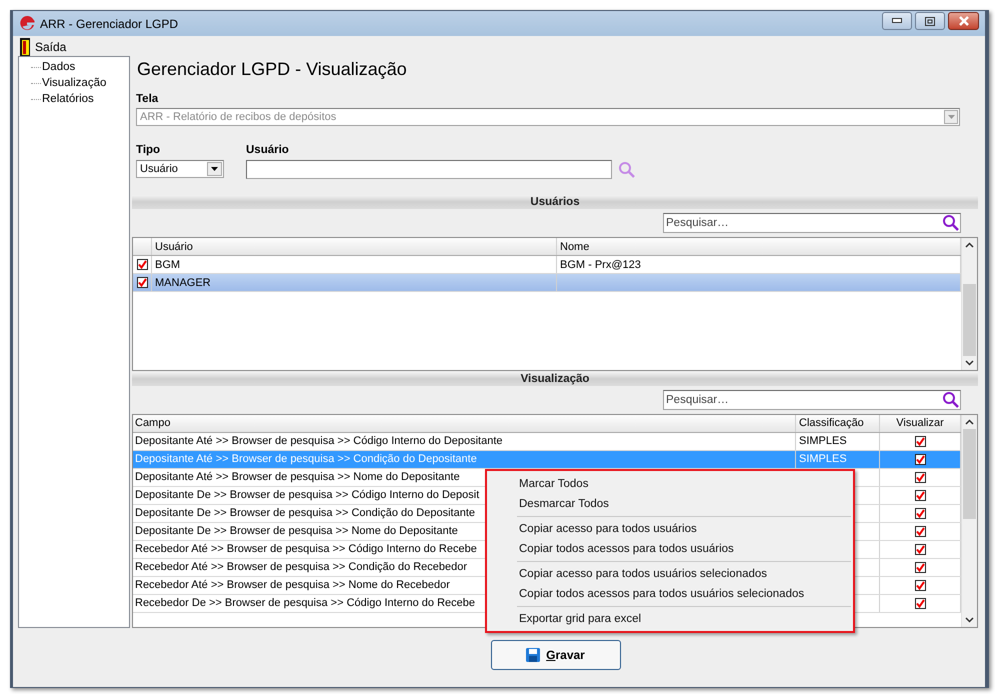 The height and width of the screenshot is (694, 995). What do you see at coordinates (670, 548) in the screenshot?
I see `menu-item: Copiar todos acessos para todos usuários` at bounding box center [670, 548].